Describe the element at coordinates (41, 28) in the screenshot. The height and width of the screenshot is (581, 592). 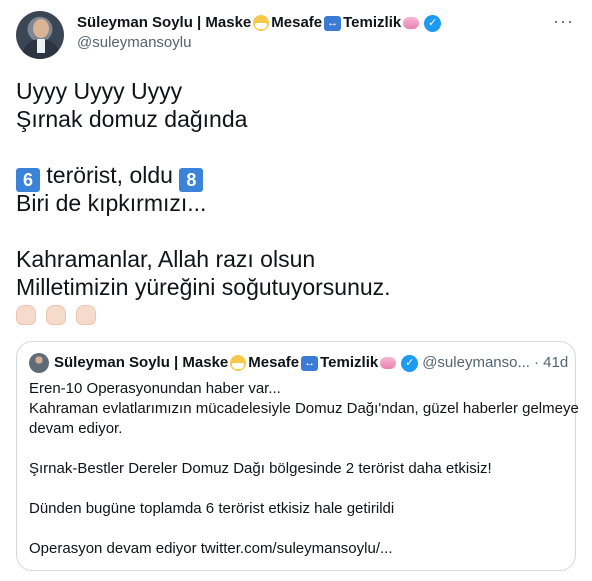
I see `avatar-face` at that location.